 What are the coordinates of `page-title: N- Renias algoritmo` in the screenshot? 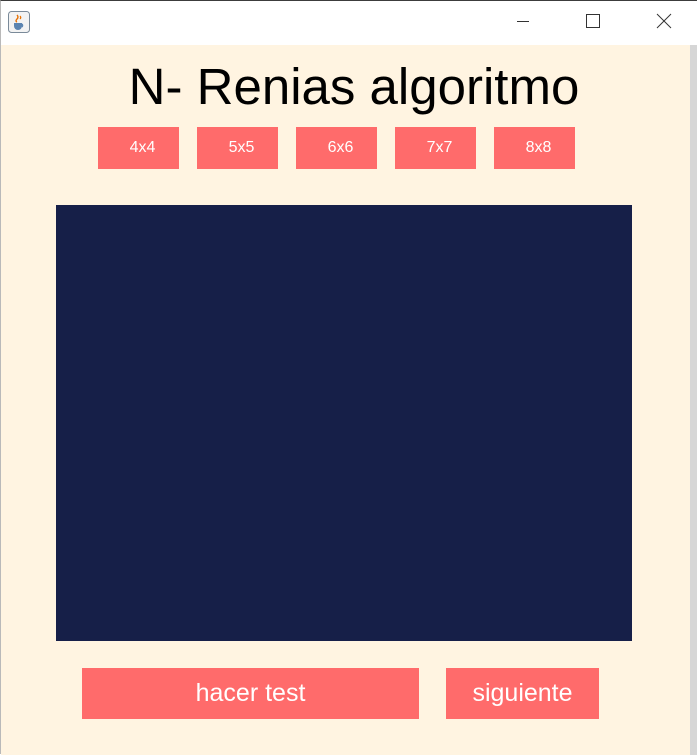 It's located at (354, 86).